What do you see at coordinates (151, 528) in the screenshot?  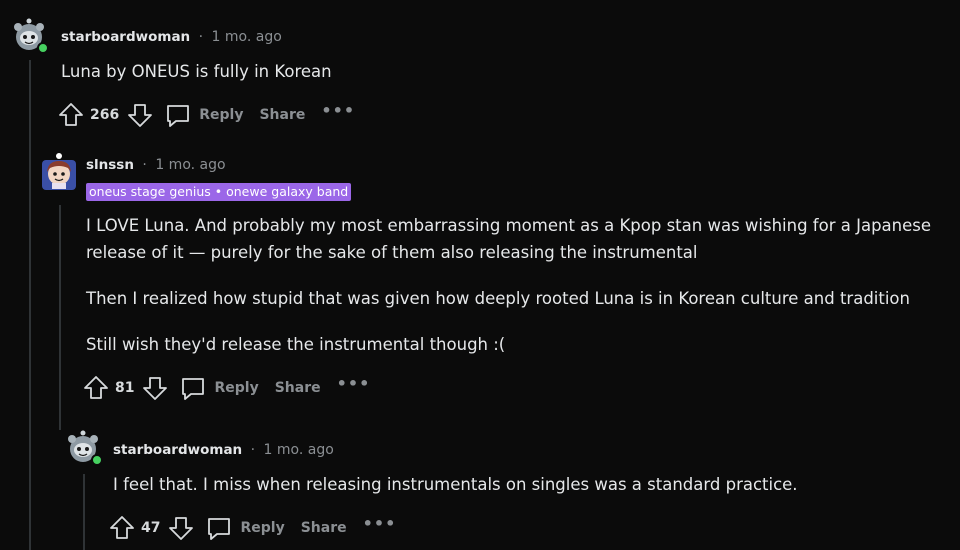 I see `vote-score: 47` at bounding box center [151, 528].